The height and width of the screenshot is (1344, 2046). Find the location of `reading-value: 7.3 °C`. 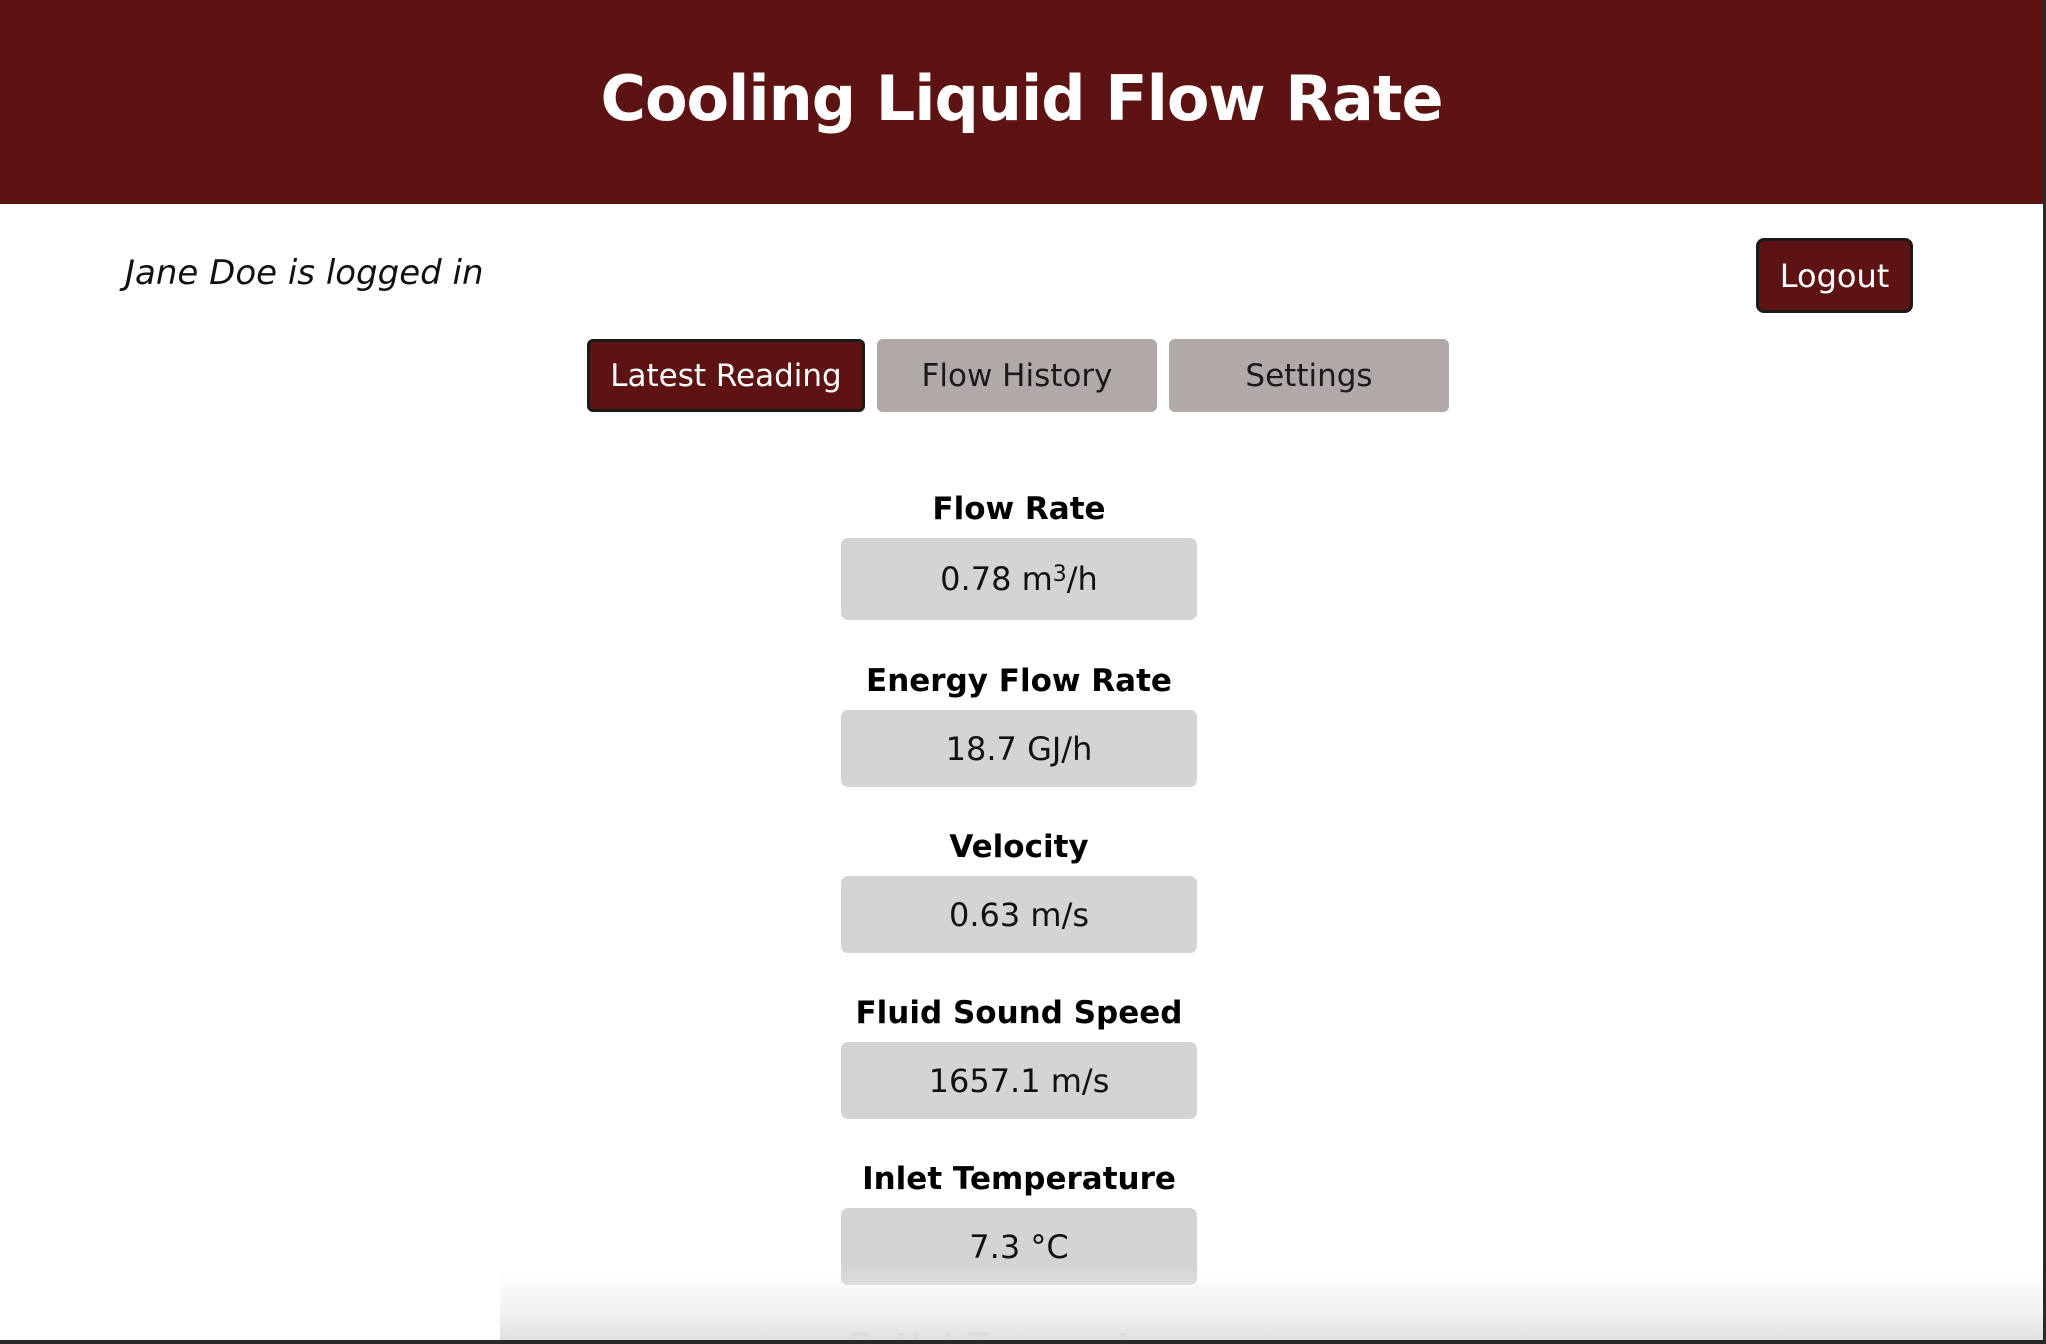

reading-value: 7.3 °C is located at coordinates (1019, 1246).